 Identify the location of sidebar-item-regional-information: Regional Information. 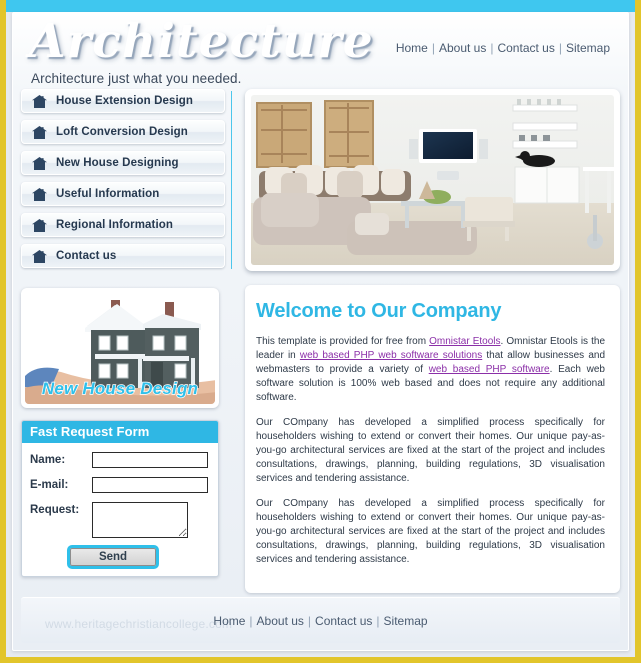
(123, 225).